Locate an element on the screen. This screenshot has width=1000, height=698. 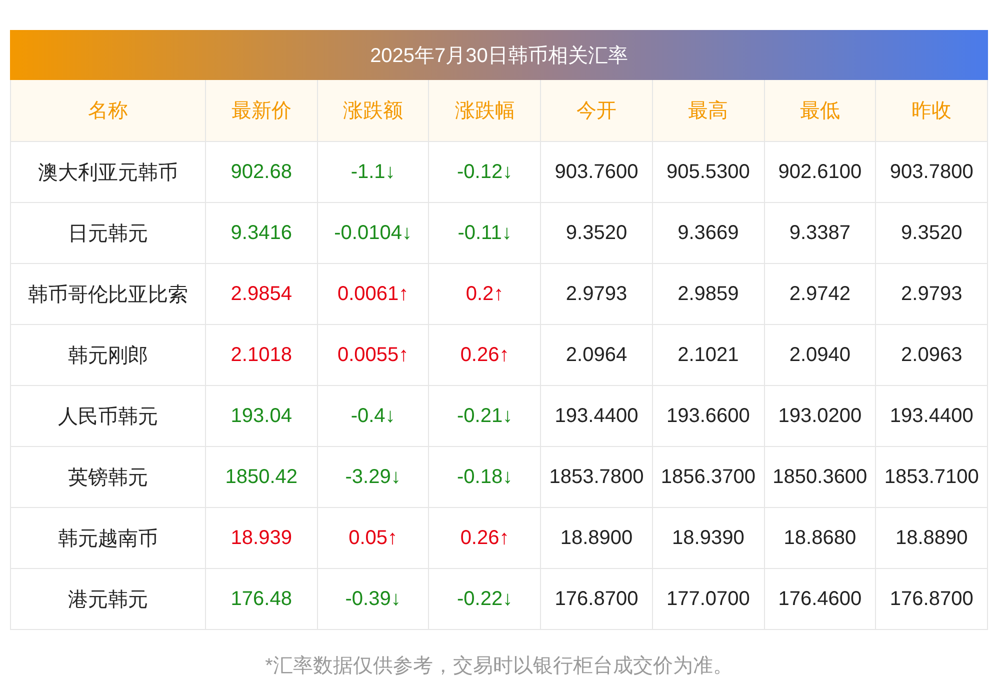
table-cell: 902.68 is located at coordinates (262, 172).